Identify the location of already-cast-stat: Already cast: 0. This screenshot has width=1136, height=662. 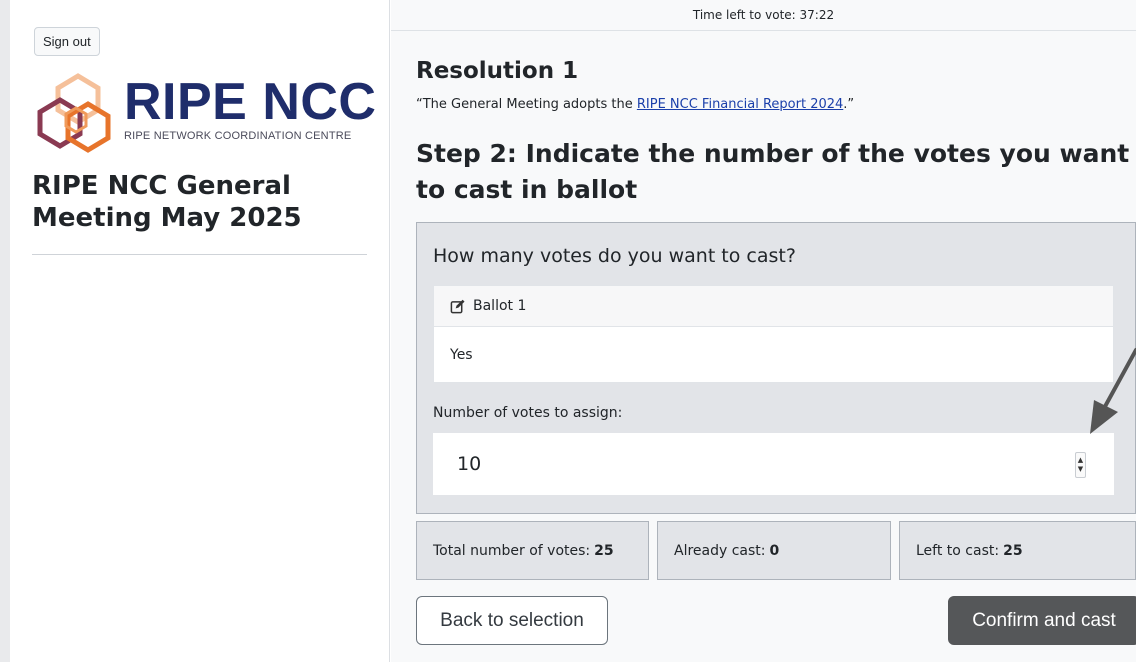
(774, 550).